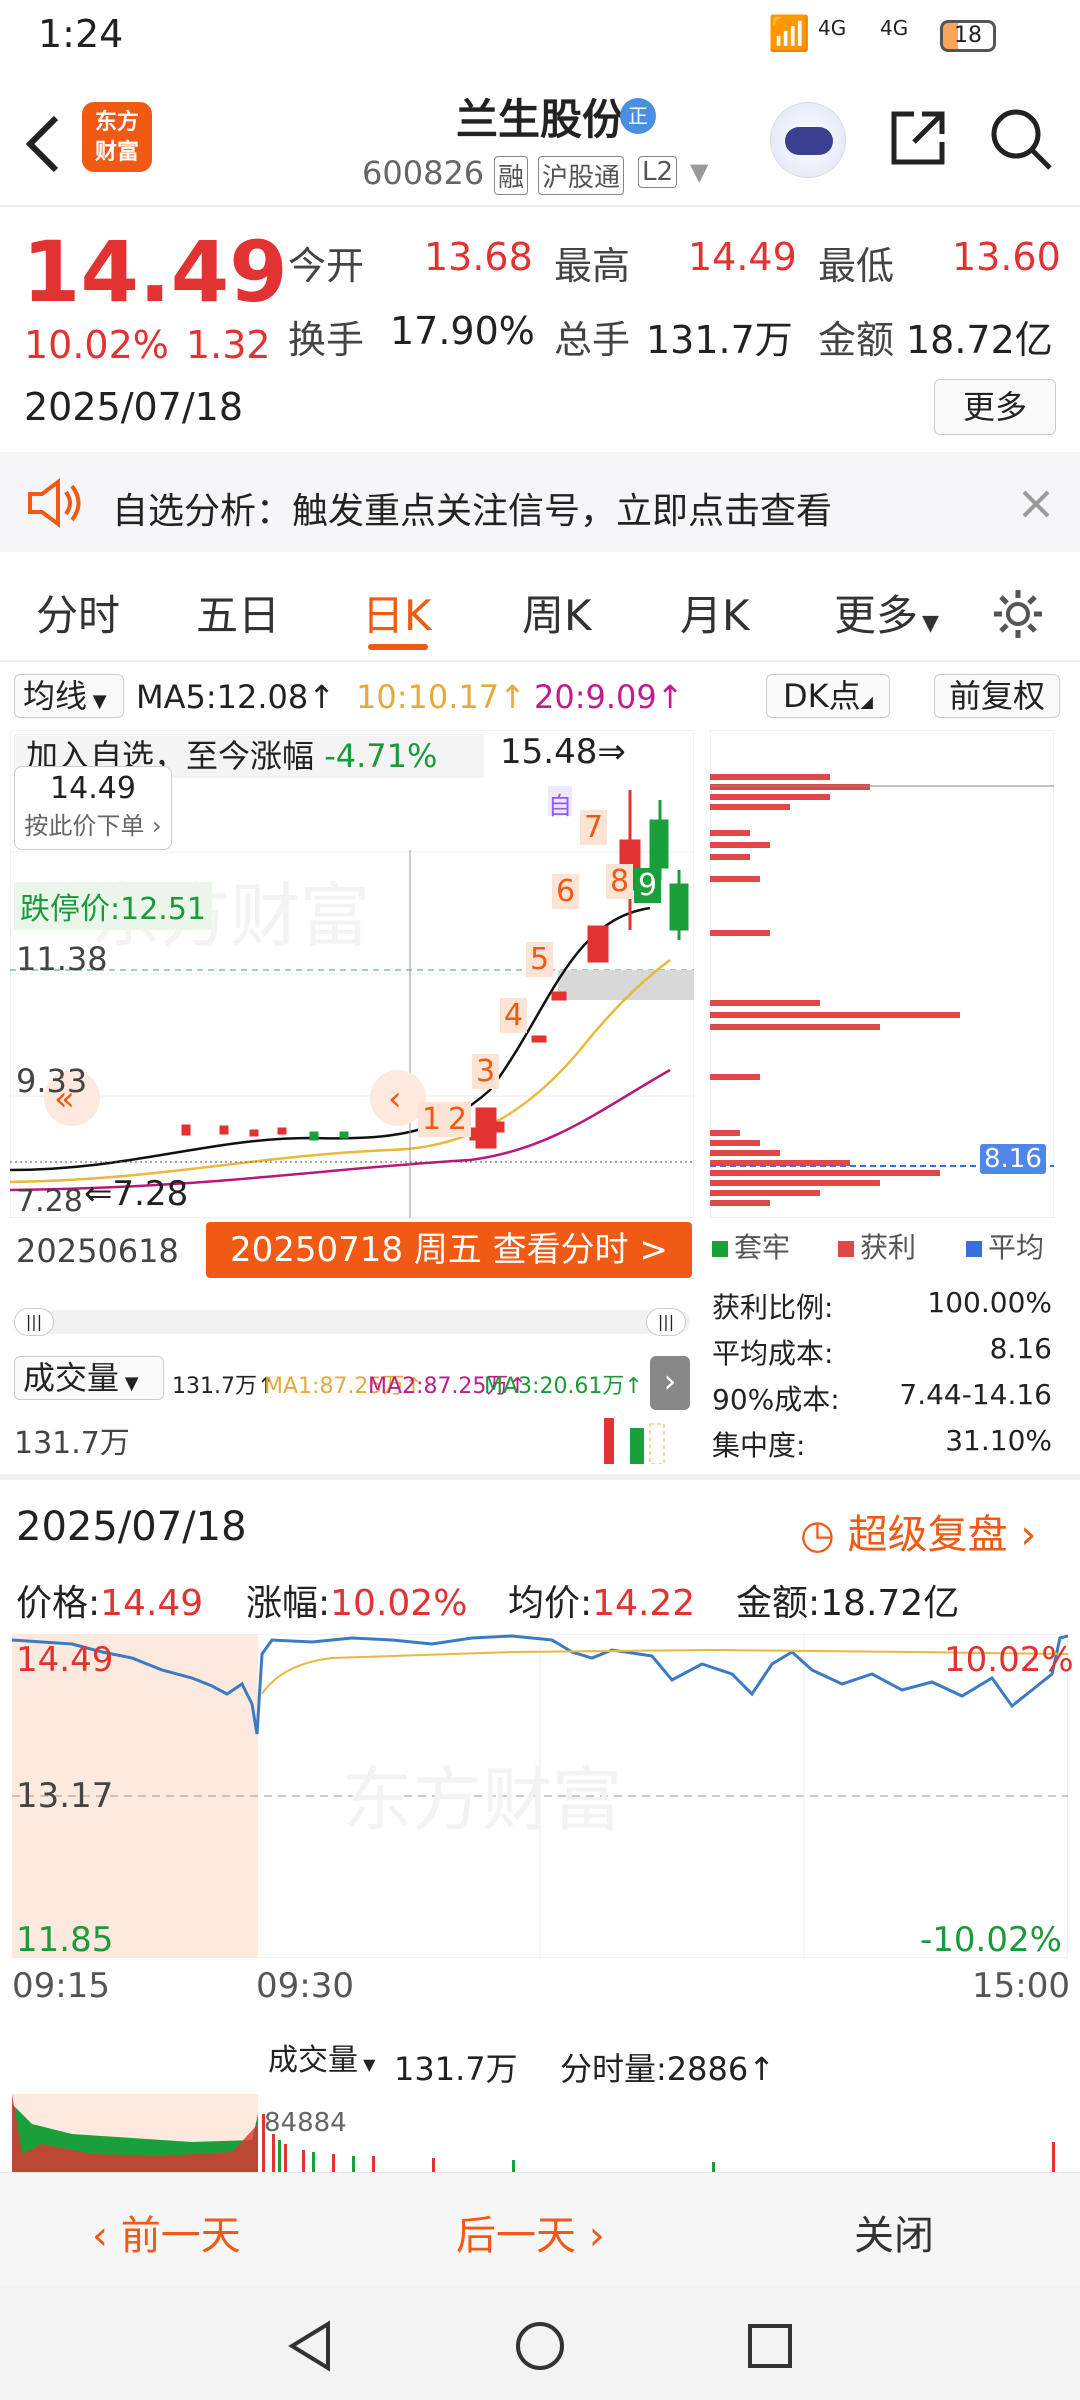  What do you see at coordinates (997, 696) in the screenshot?
I see `adjust-mode-button: 前复权` at bounding box center [997, 696].